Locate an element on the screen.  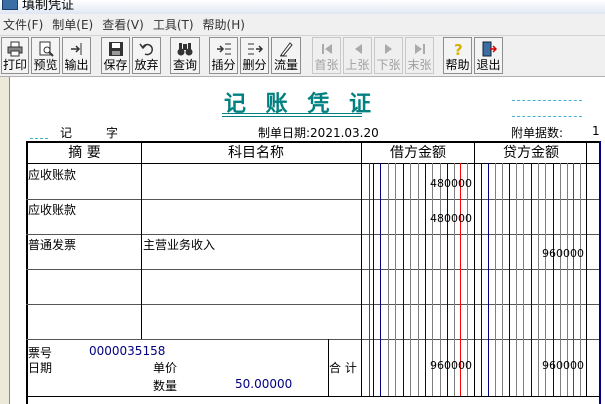
menu-help: 帮助(H) is located at coordinates (225, 24).